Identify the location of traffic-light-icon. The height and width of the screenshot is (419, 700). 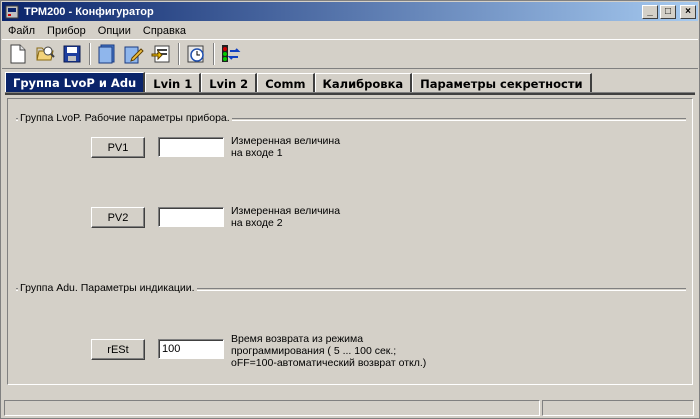
(231, 54).